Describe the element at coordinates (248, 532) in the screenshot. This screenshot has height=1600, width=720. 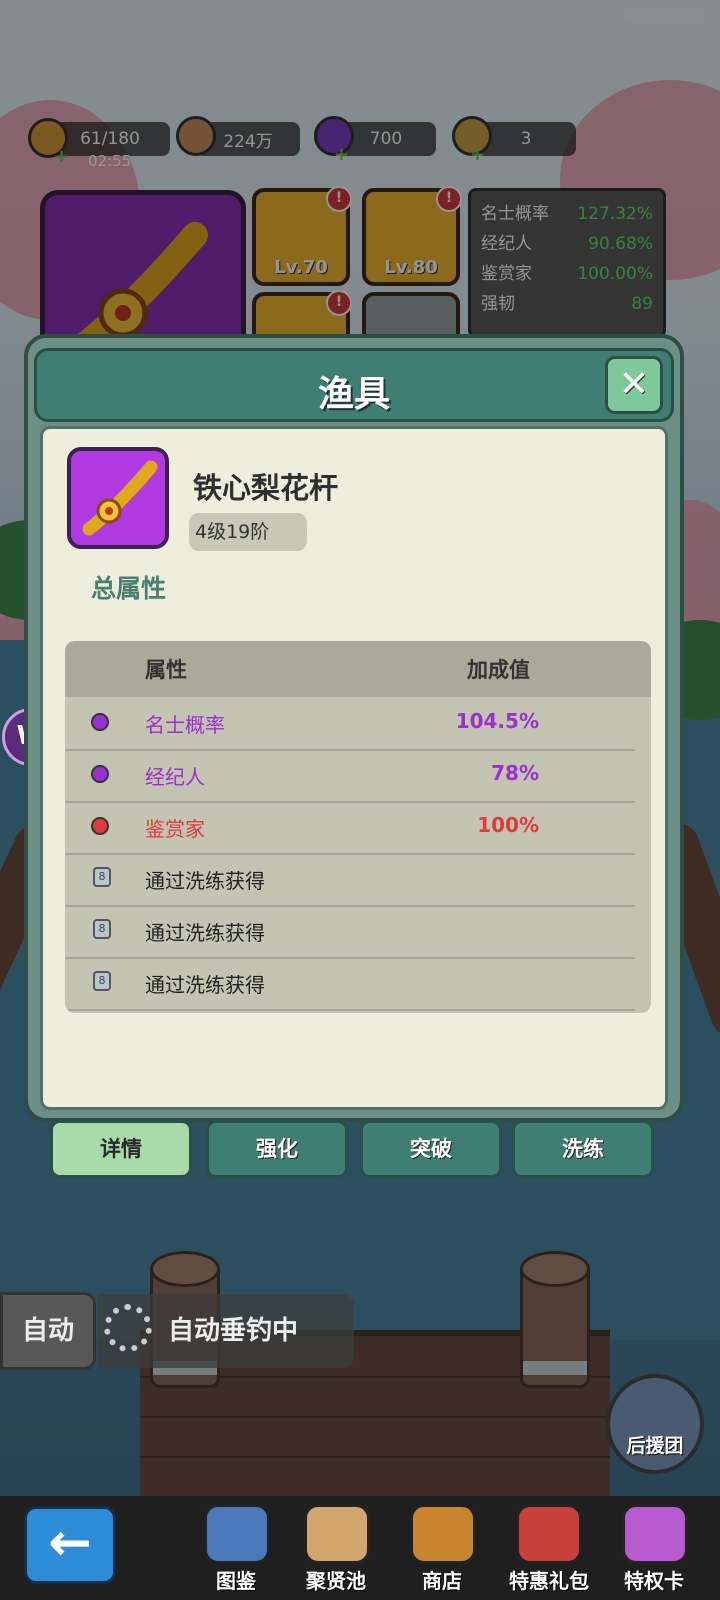
I see `item-grade-badge: 4级19阶` at that location.